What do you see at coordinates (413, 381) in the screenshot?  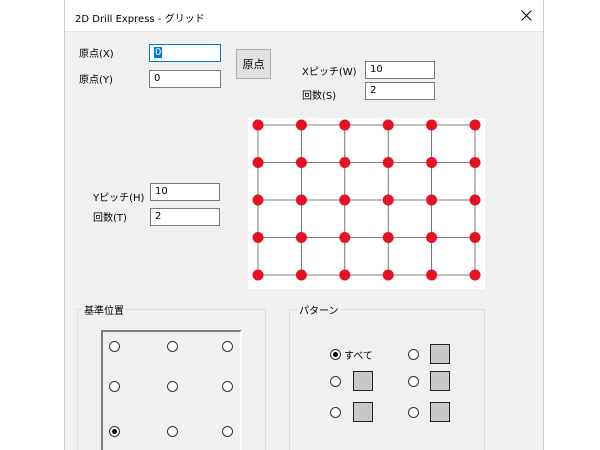 I see `pattern-option-4-radio` at bounding box center [413, 381].